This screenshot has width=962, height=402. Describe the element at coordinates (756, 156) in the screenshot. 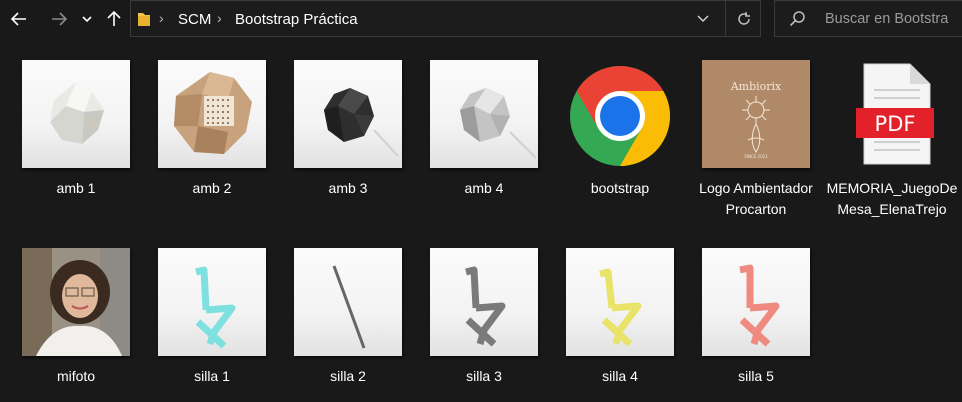

I see `logo-subtitle: SINCE 2021` at that location.